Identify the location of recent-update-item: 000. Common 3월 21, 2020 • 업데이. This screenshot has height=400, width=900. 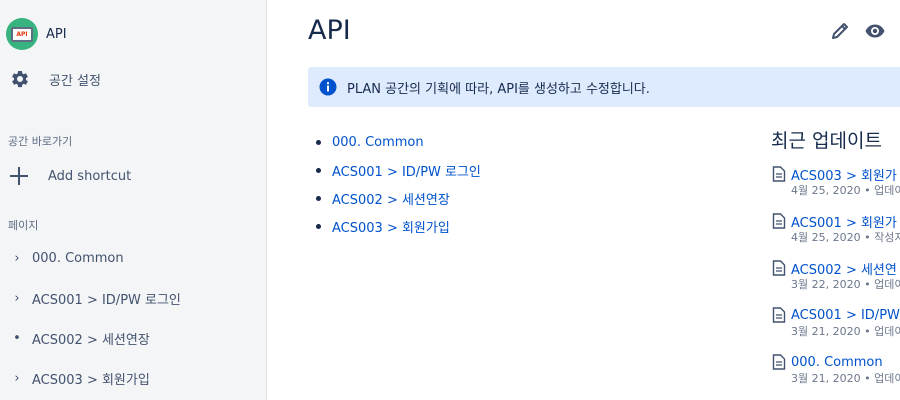
(836, 370).